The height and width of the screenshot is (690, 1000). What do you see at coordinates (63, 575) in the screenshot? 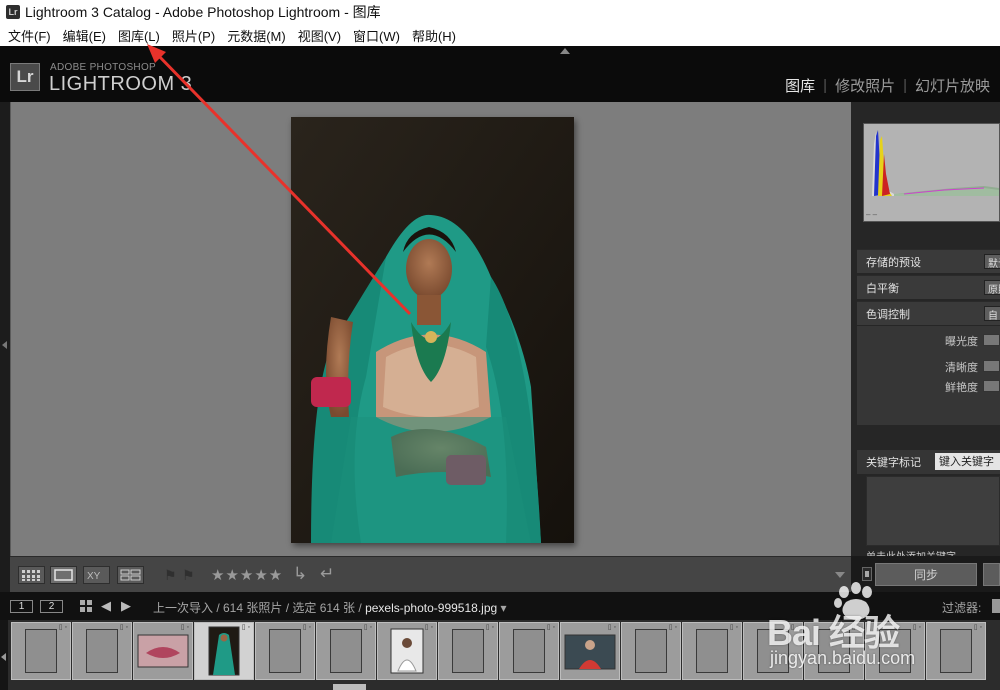
I see `loupe-view-icon` at bounding box center [63, 575].